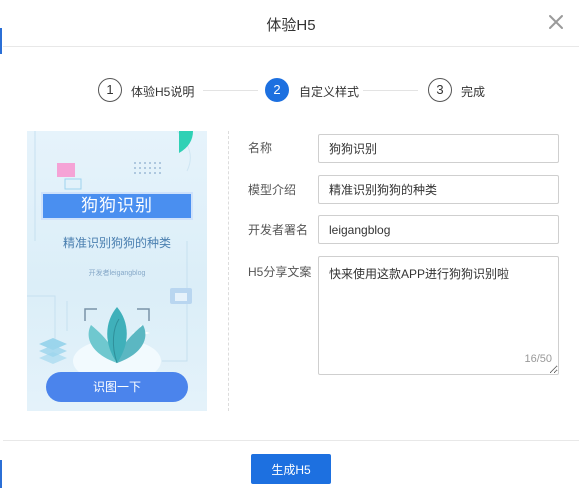  I want to click on column-divider, so click(228, 271).